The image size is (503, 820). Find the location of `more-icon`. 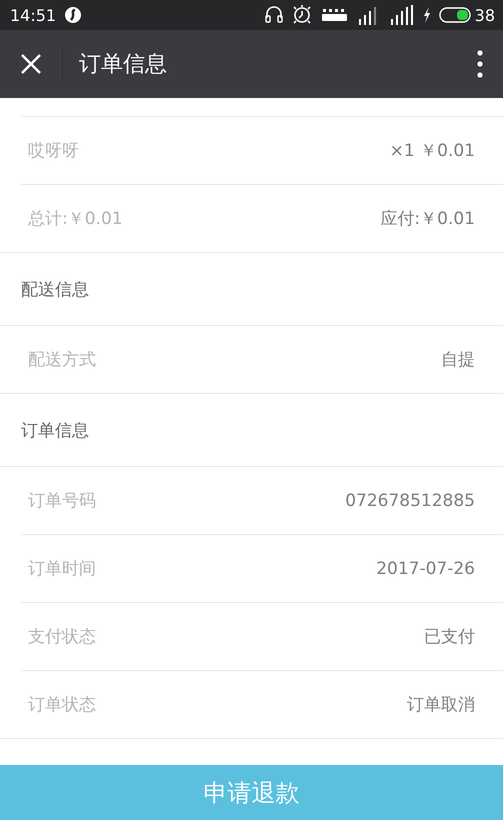

more-icon is located at coordinates (480, 64).